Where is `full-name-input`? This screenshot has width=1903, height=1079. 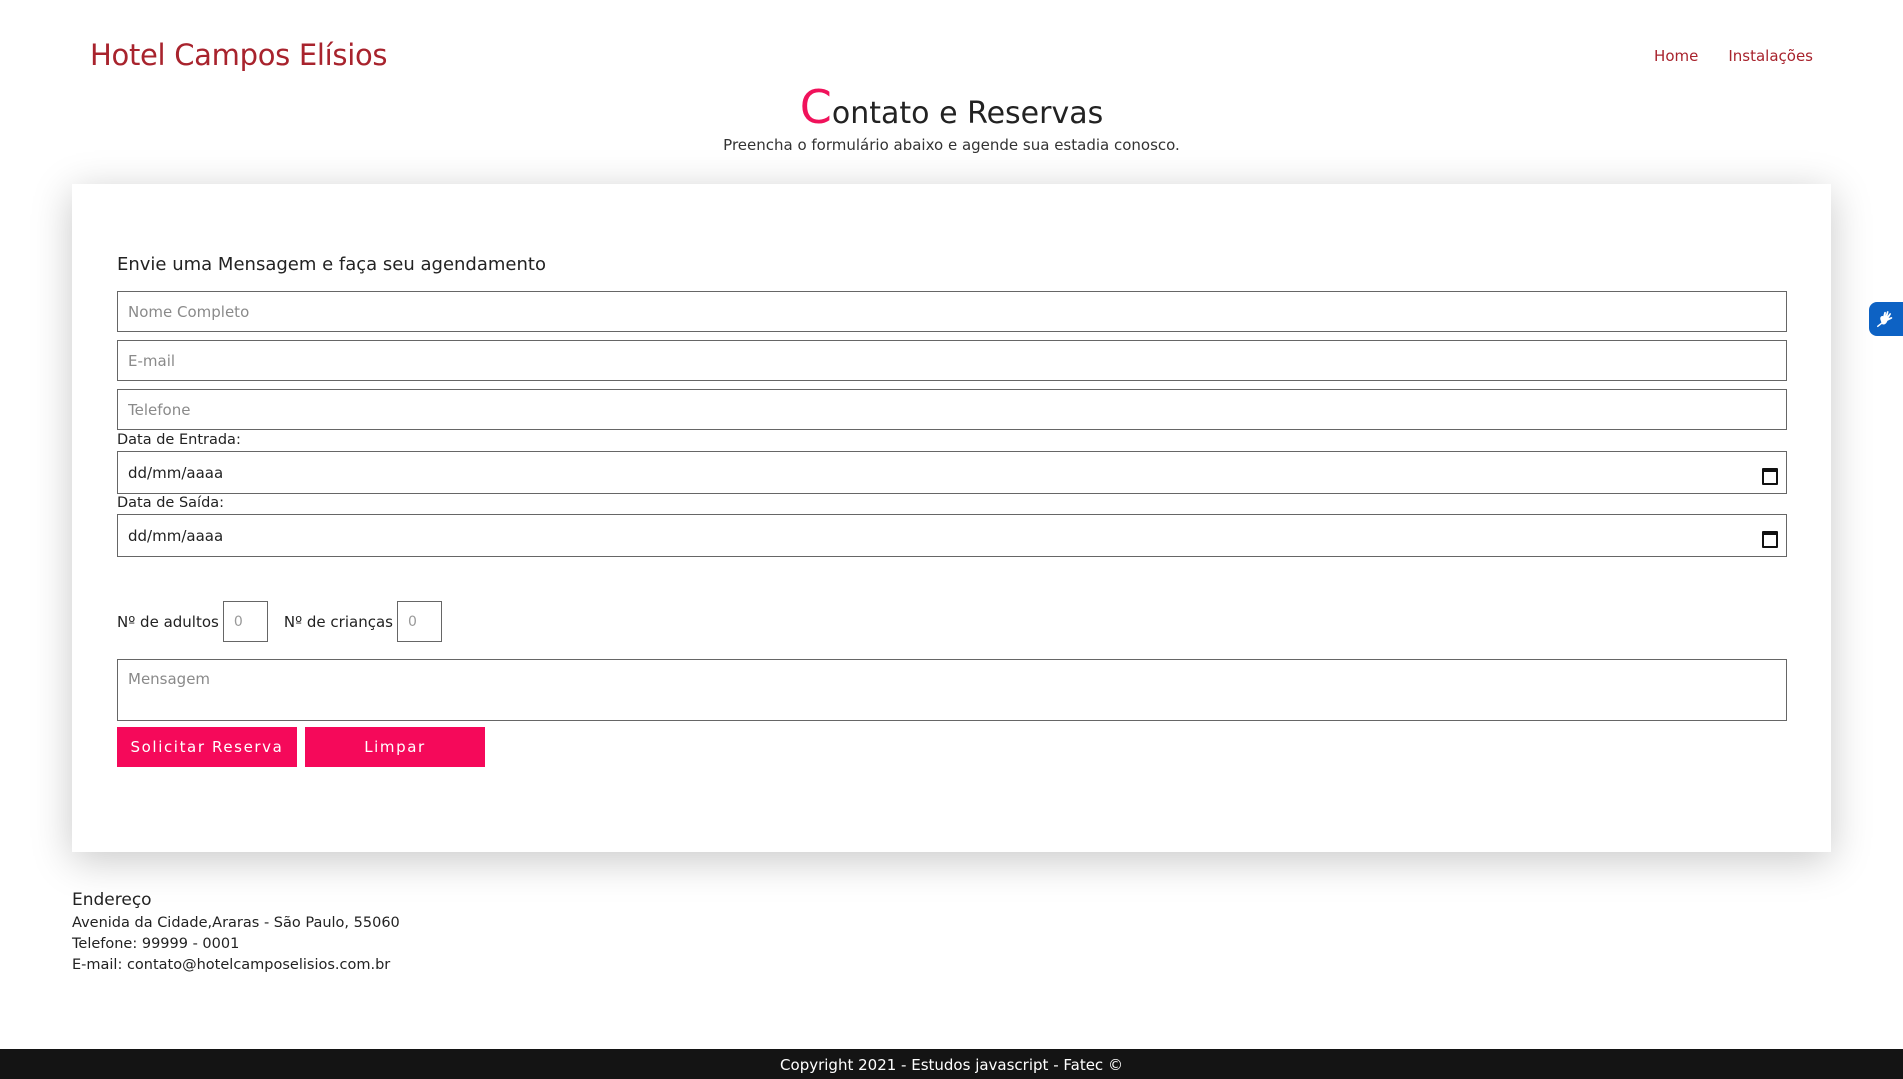 full-name-input is located at coordinates (952, 311).